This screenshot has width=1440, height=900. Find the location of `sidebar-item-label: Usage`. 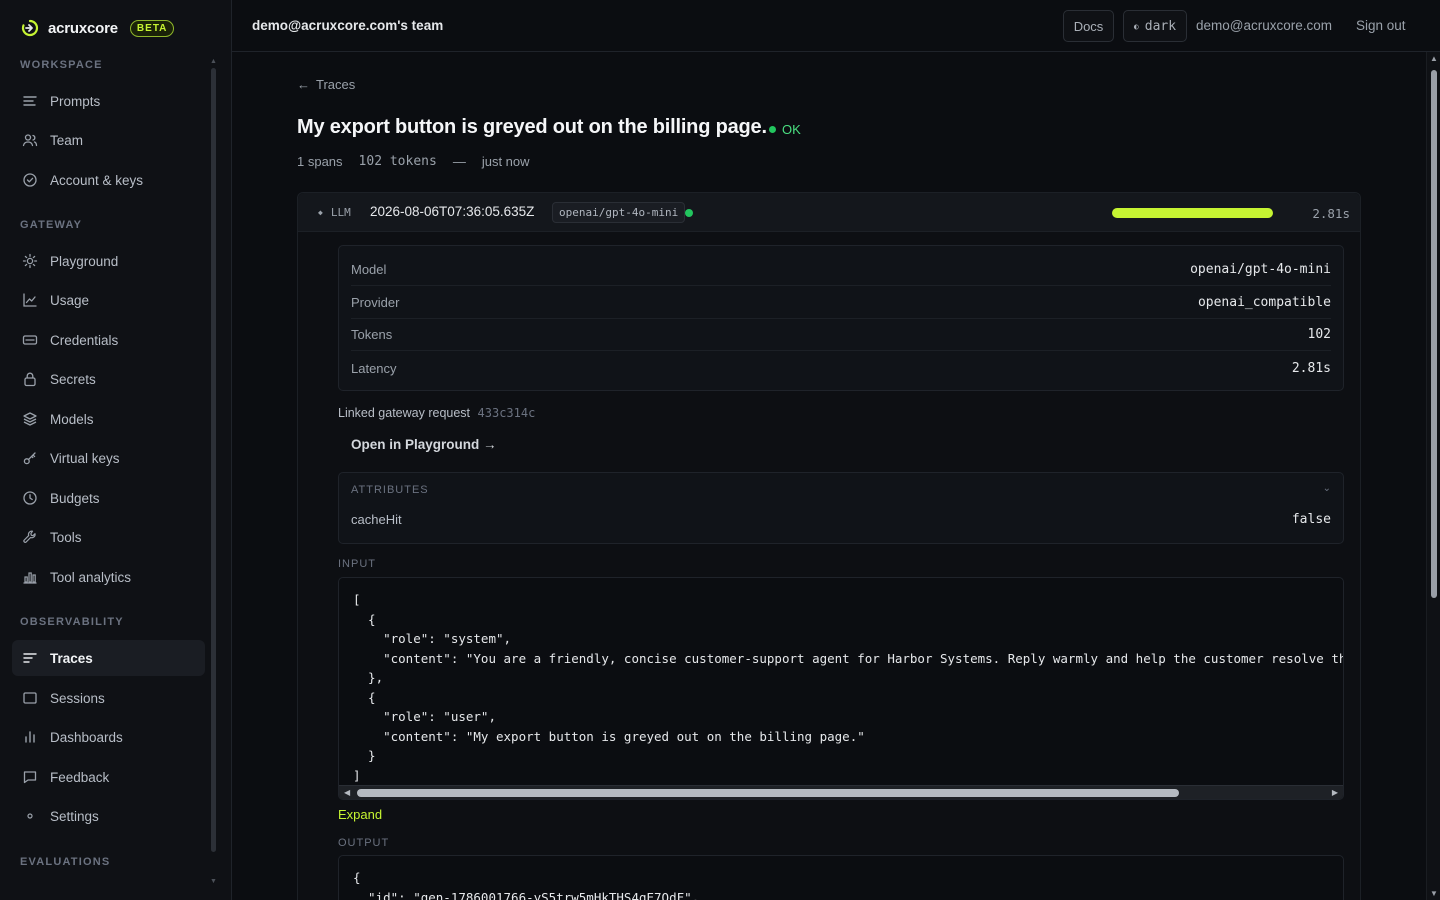

sidebar-item-label: Usage is located at coordinates (70, 300).